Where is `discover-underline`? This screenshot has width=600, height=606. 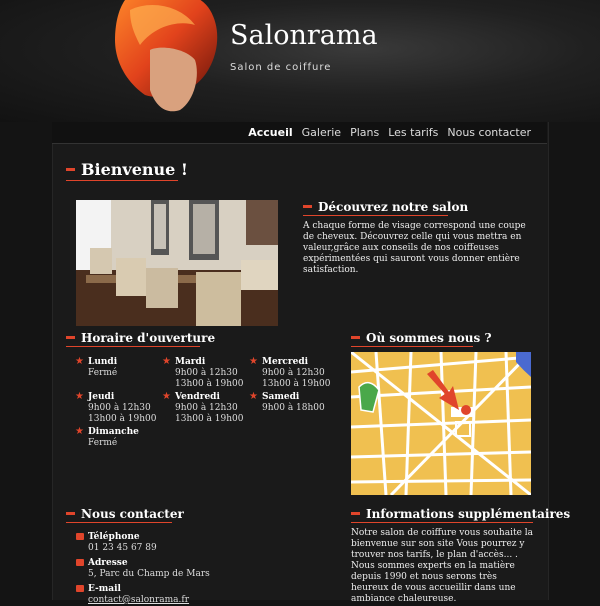
discover-underline is located at coordinates (375, 215).